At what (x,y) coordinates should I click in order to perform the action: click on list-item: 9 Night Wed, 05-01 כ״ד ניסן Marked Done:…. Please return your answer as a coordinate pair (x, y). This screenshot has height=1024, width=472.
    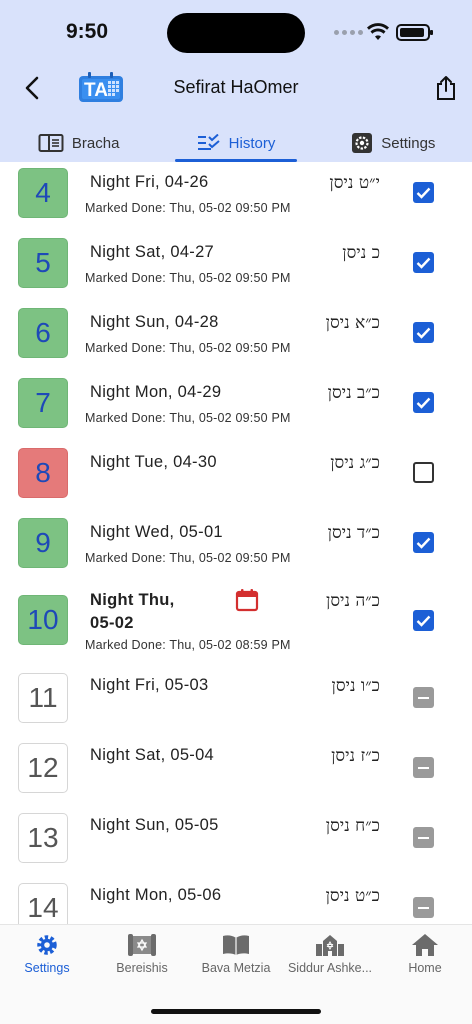
    Looking at the image, I should click on (236, 549).